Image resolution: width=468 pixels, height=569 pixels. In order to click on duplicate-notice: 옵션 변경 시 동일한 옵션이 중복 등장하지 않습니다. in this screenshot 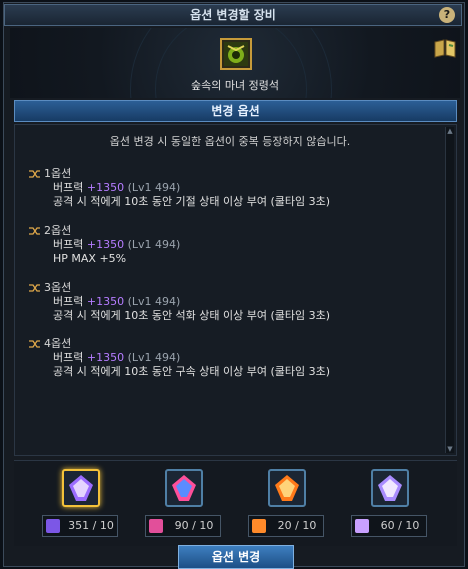, I will do `click(230, 141)`.